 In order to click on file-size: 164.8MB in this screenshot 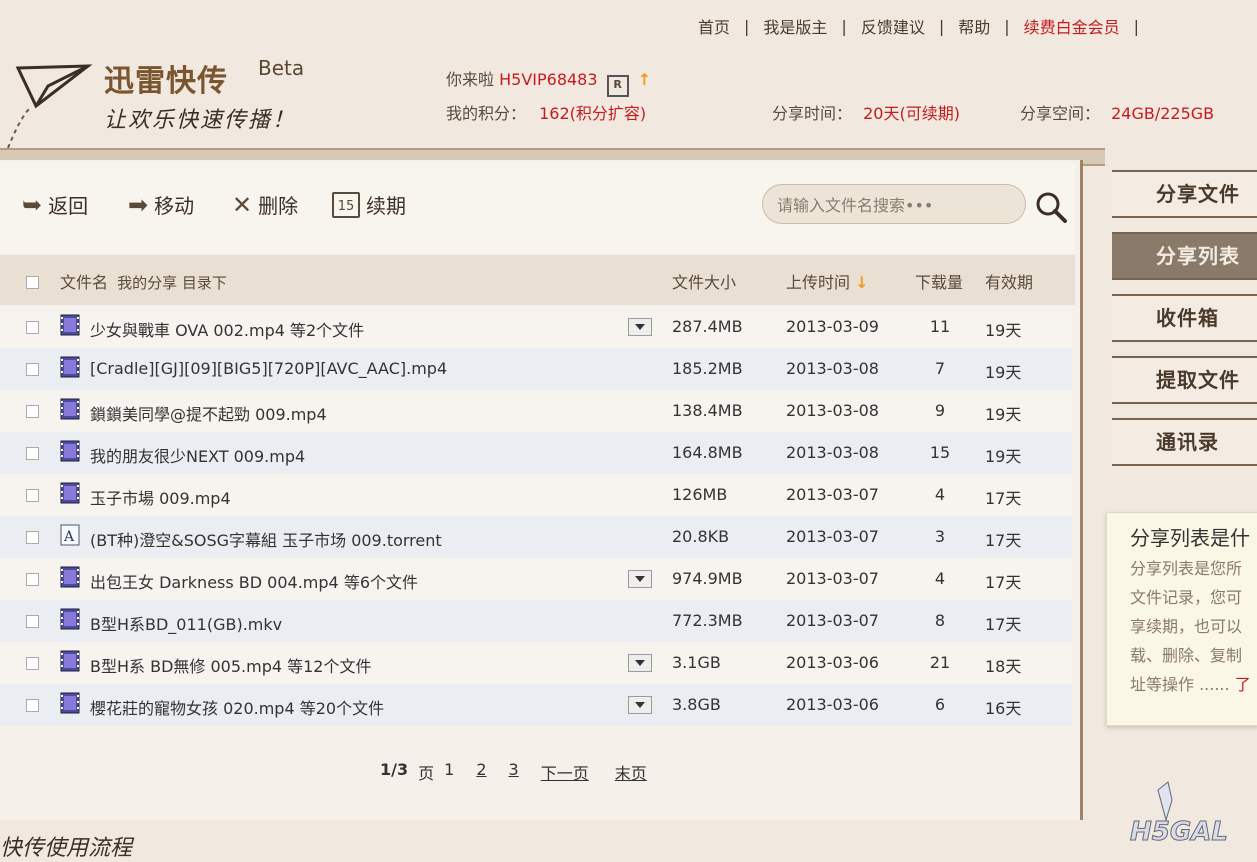, I will do `click(707, 452)`.